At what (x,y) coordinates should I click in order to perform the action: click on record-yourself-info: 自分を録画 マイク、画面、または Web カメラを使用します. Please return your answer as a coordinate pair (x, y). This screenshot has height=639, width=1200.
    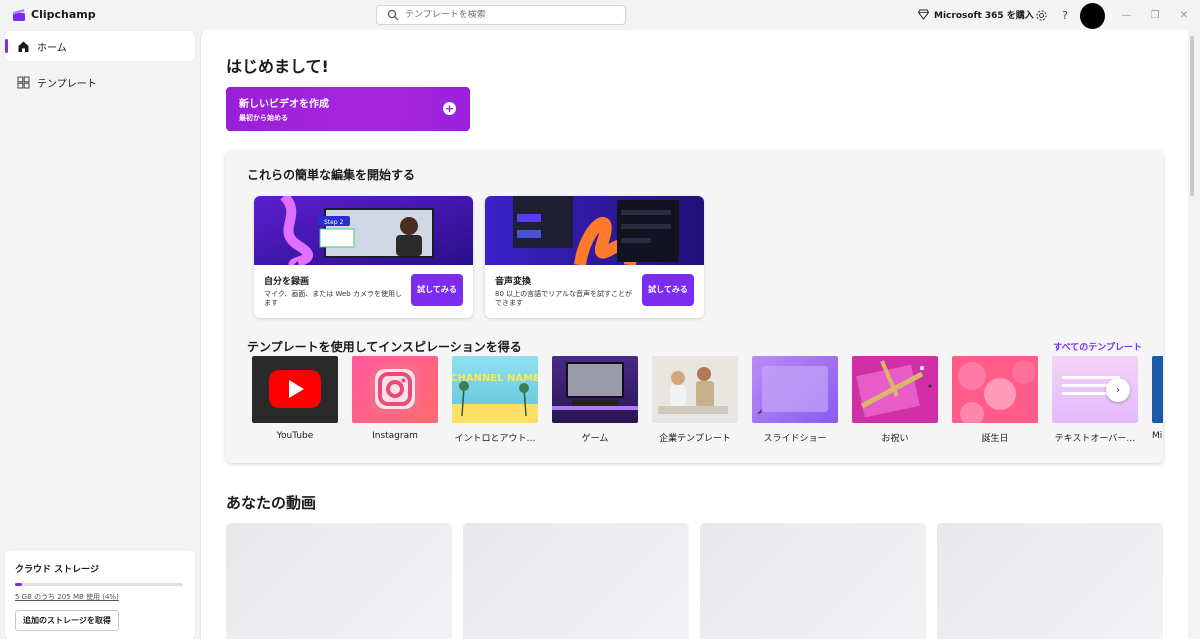
    Looking at the image, I should click on (334, 291).